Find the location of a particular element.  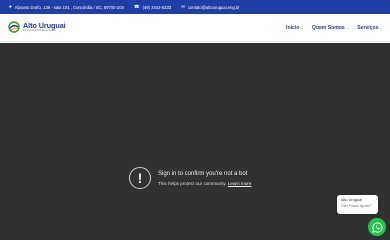

whatsapp-chat-bubble: Alto Uruguai Olá! Posso ajudar? is located at coordinates (357, 204).